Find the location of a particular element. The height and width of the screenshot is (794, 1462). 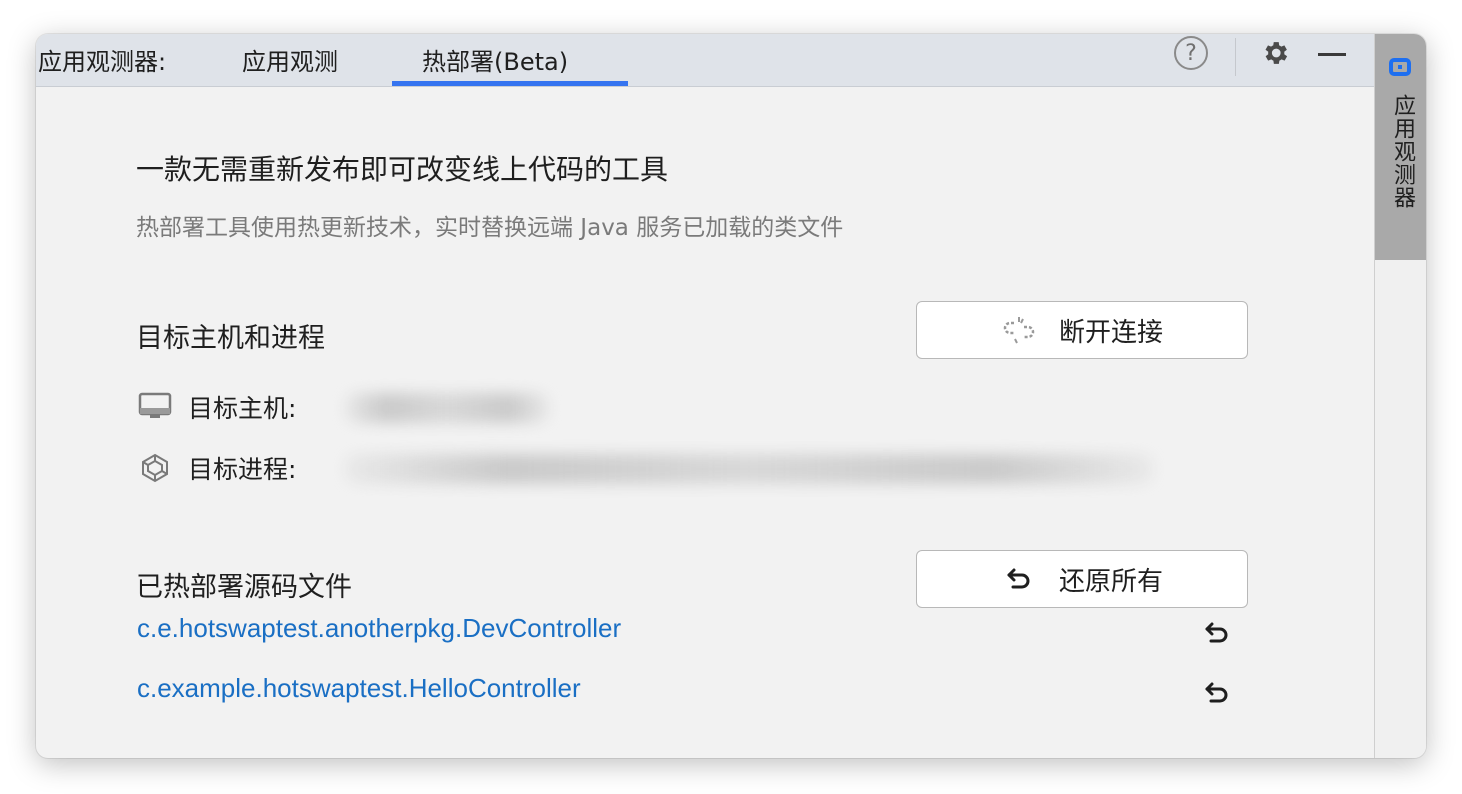

help-glyph: ? is located at coordinates (1191, 53).